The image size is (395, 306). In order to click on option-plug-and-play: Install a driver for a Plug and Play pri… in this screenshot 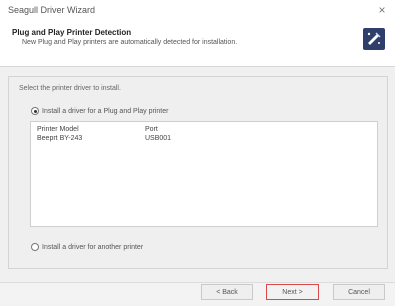, I will do `click(99, 111)`.